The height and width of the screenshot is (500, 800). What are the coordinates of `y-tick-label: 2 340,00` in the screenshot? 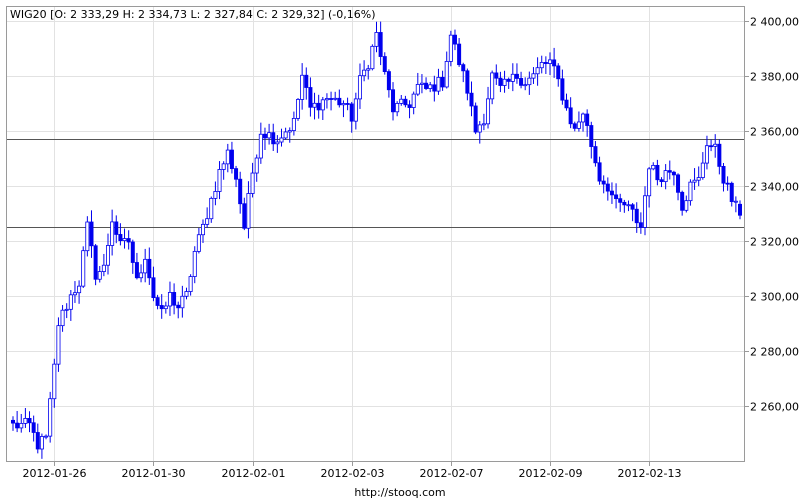 It's located at (774, 187).